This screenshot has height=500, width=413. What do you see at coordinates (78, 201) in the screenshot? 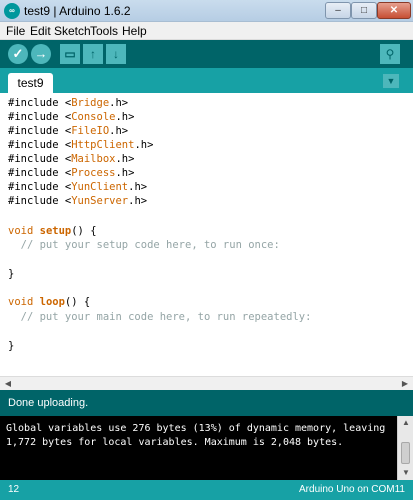
I see `code-line: #include <YunServer.h>` at bounding box center [78, 201].